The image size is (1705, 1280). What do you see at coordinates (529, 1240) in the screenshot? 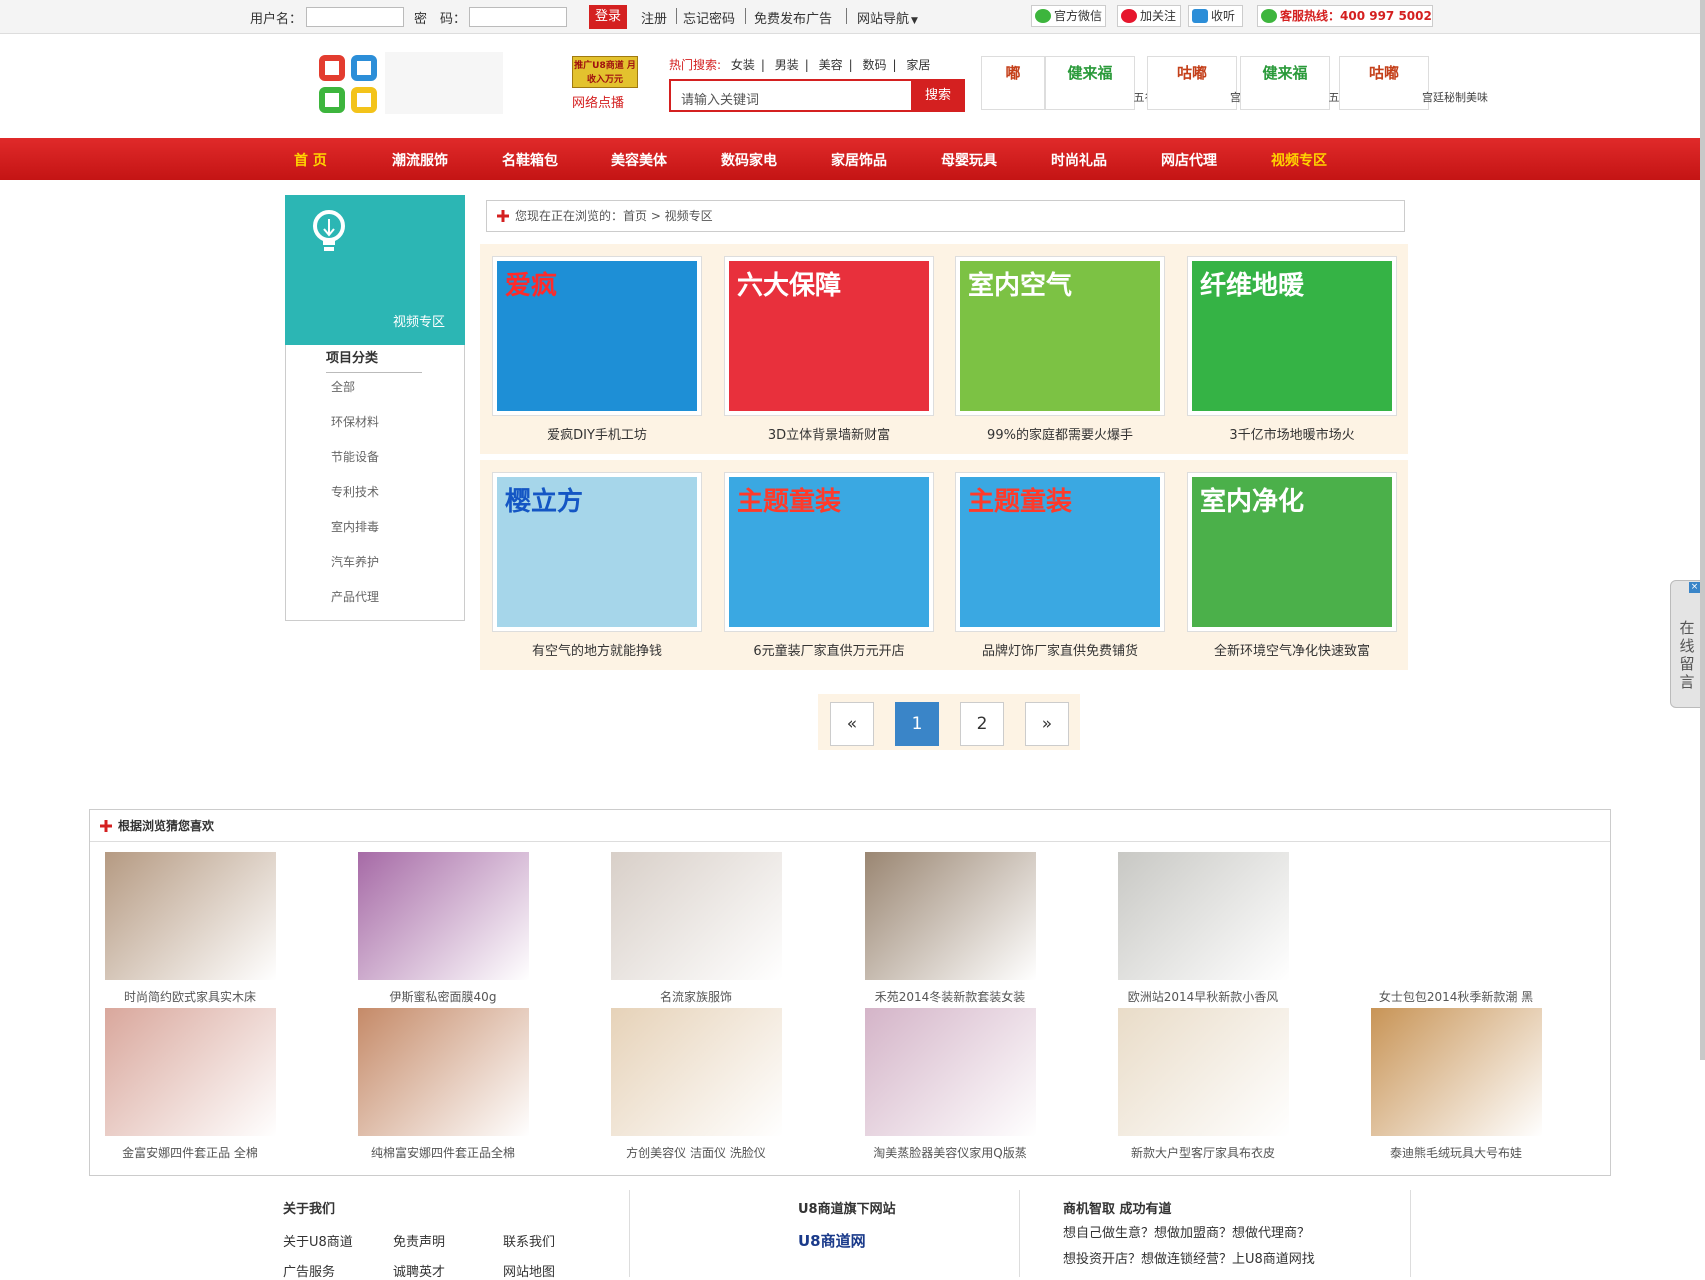
I see `footer-link: 联系我们` at bounding box center [529, 1240].